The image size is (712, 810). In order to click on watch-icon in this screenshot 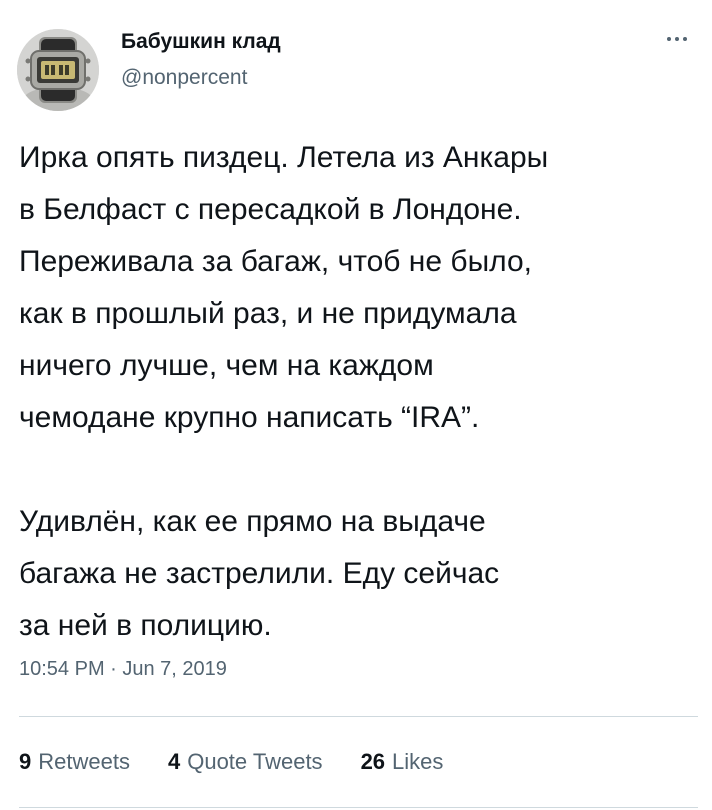, I will do `click(58, 70)`.